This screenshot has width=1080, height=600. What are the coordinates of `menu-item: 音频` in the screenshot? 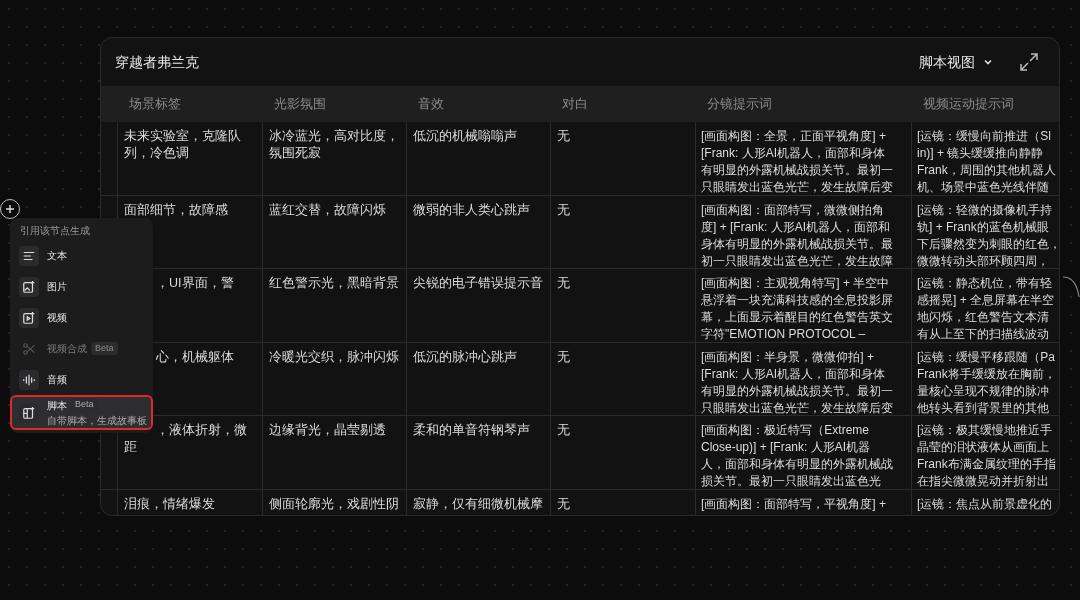 It's located at (81, 379).